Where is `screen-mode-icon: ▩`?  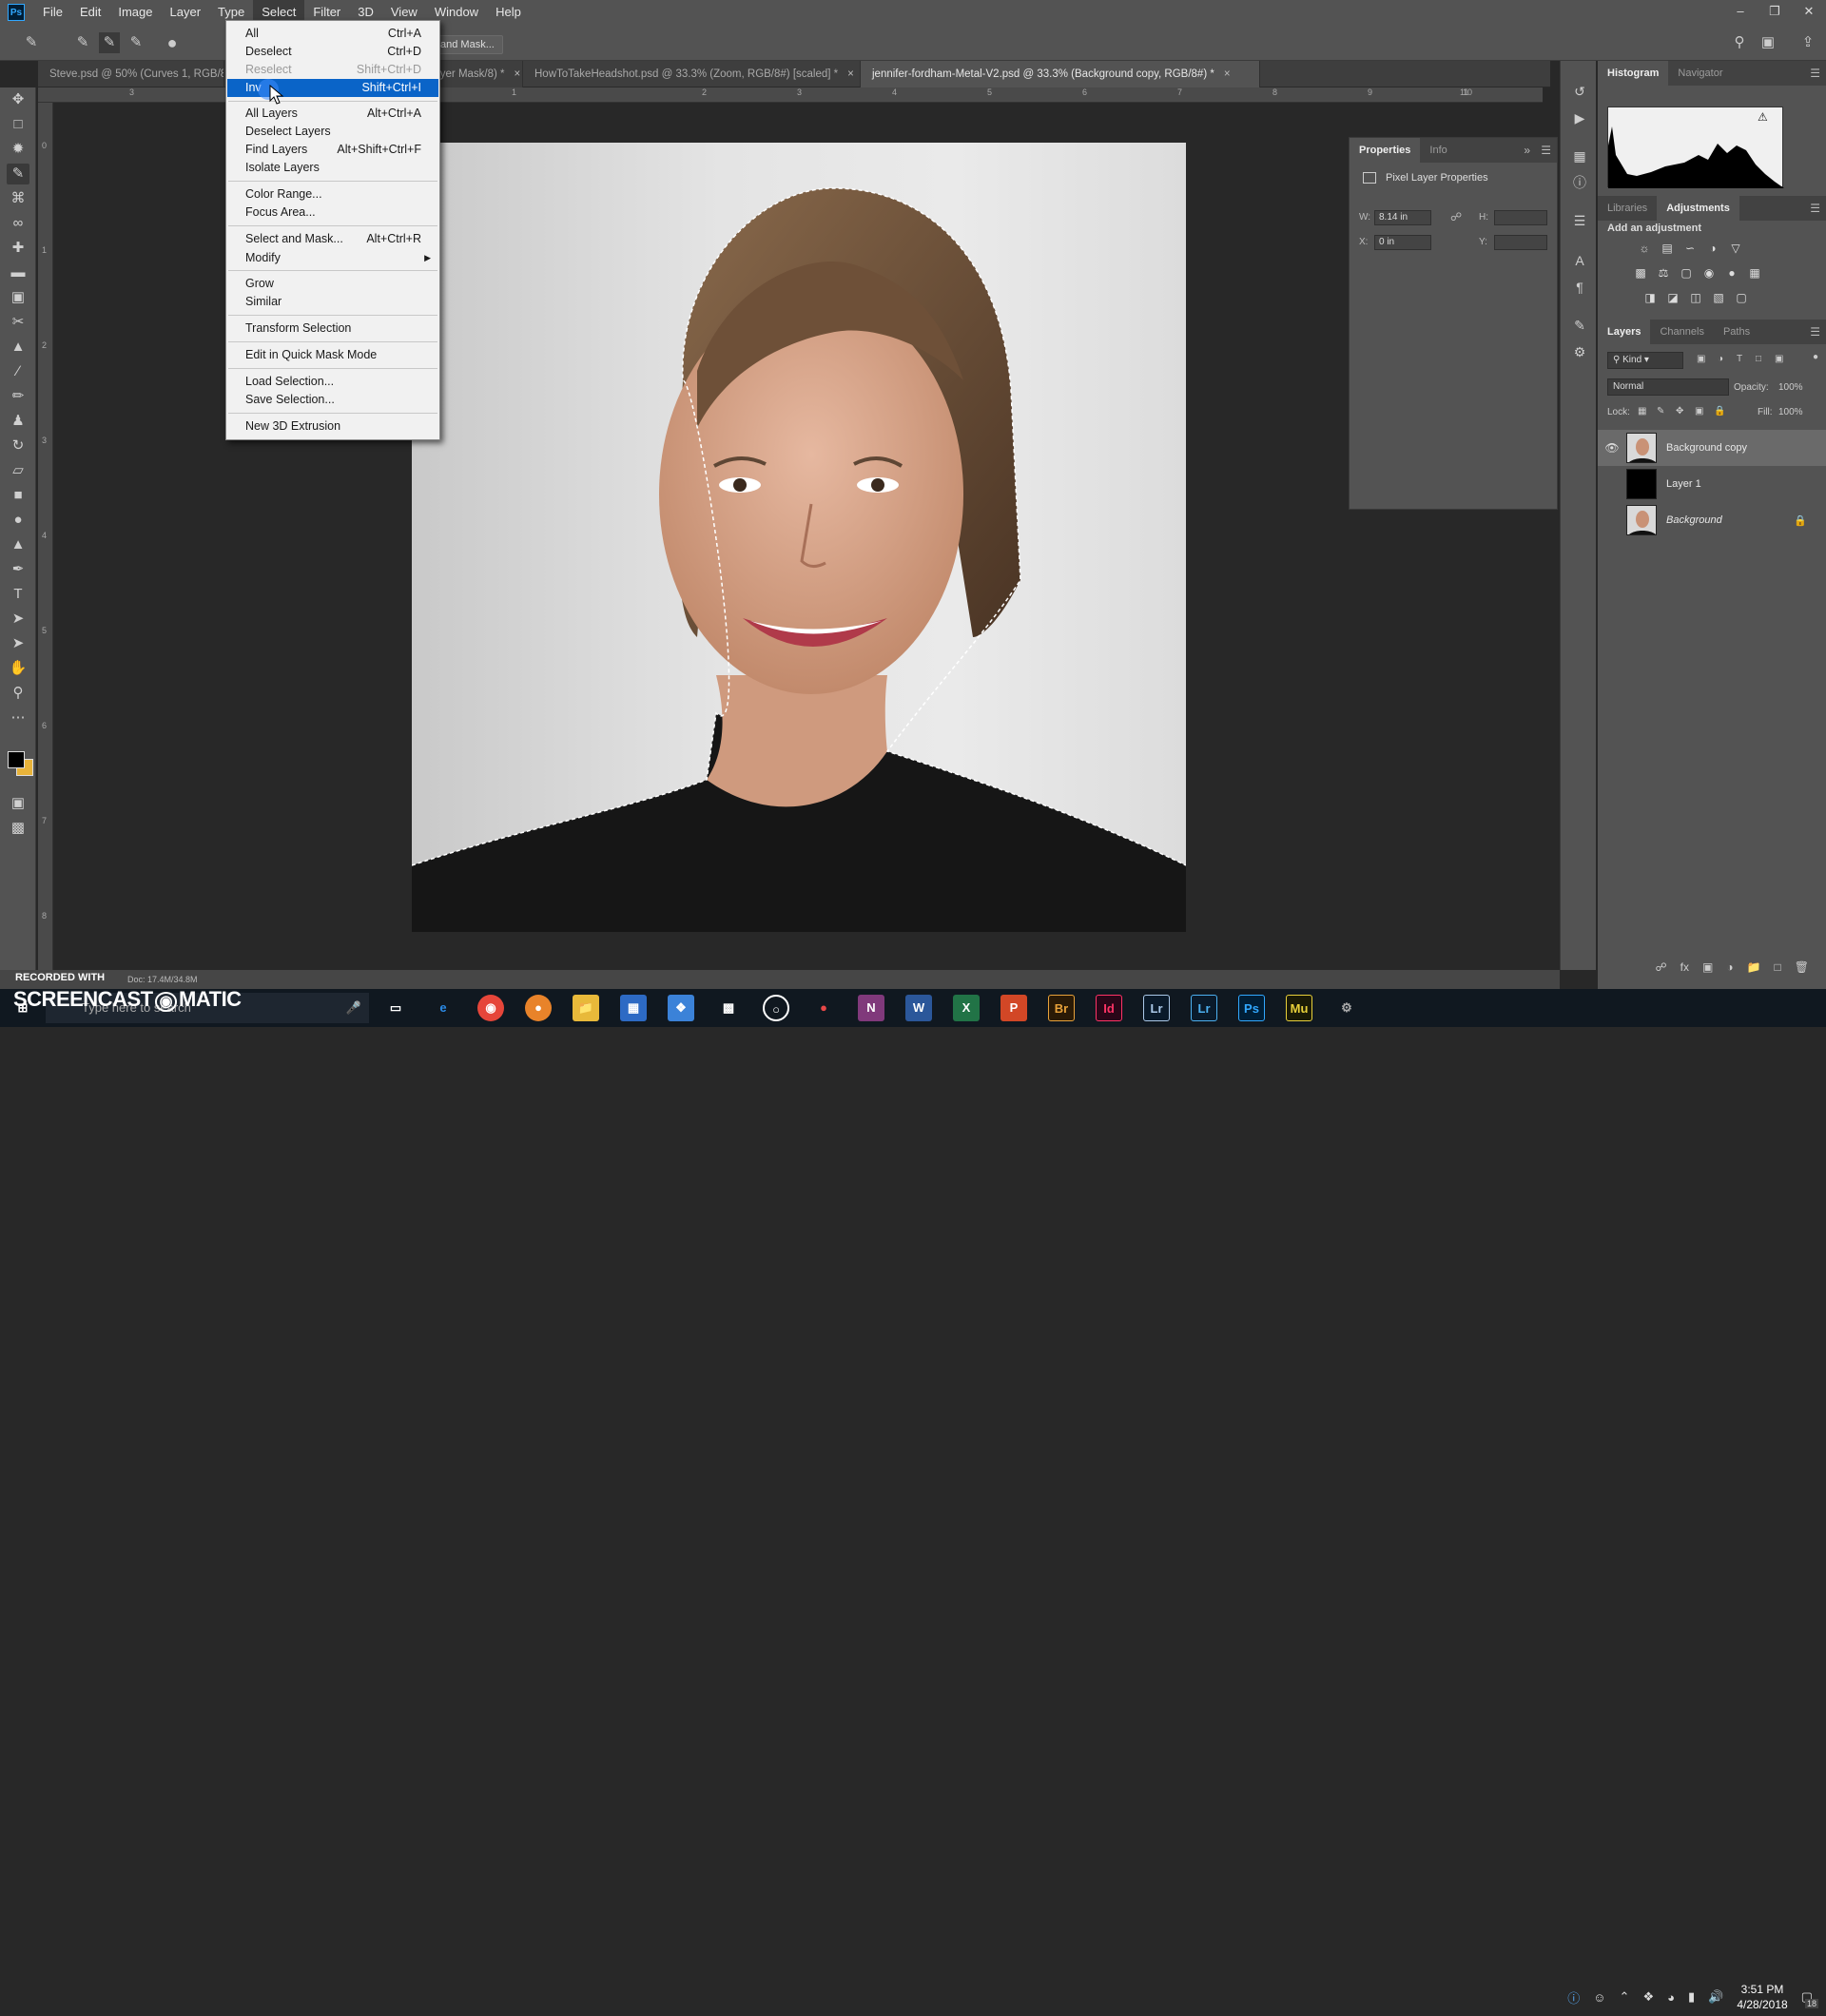 screen-mode-icon: ▩ is located at coordinates (18, 828).